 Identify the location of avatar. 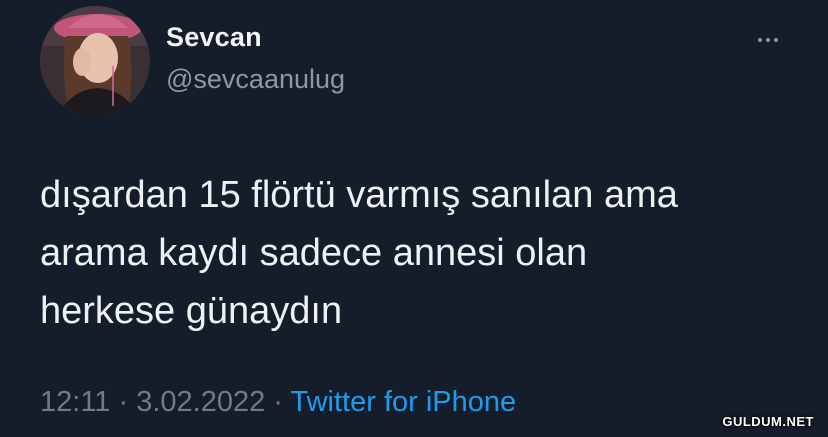
(95, 61).